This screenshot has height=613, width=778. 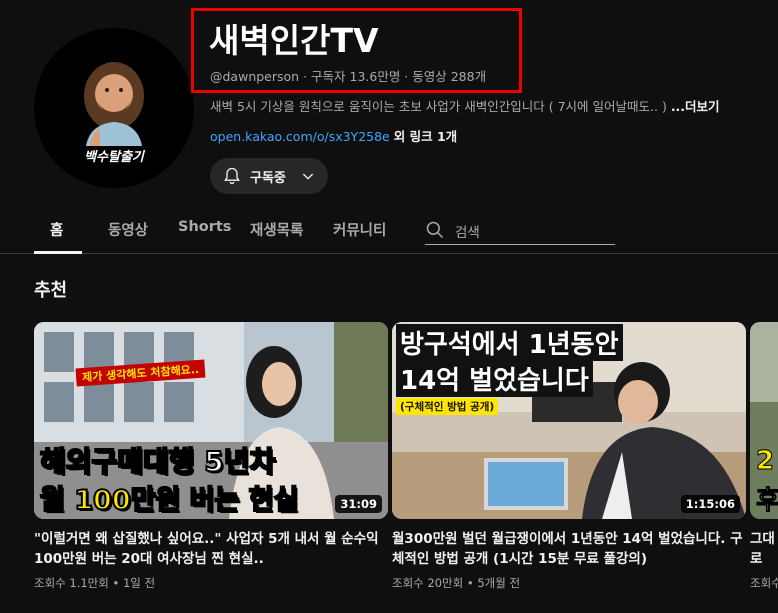 I want to click on view-count: 조회수 20만회, so click(x=428, y=583).